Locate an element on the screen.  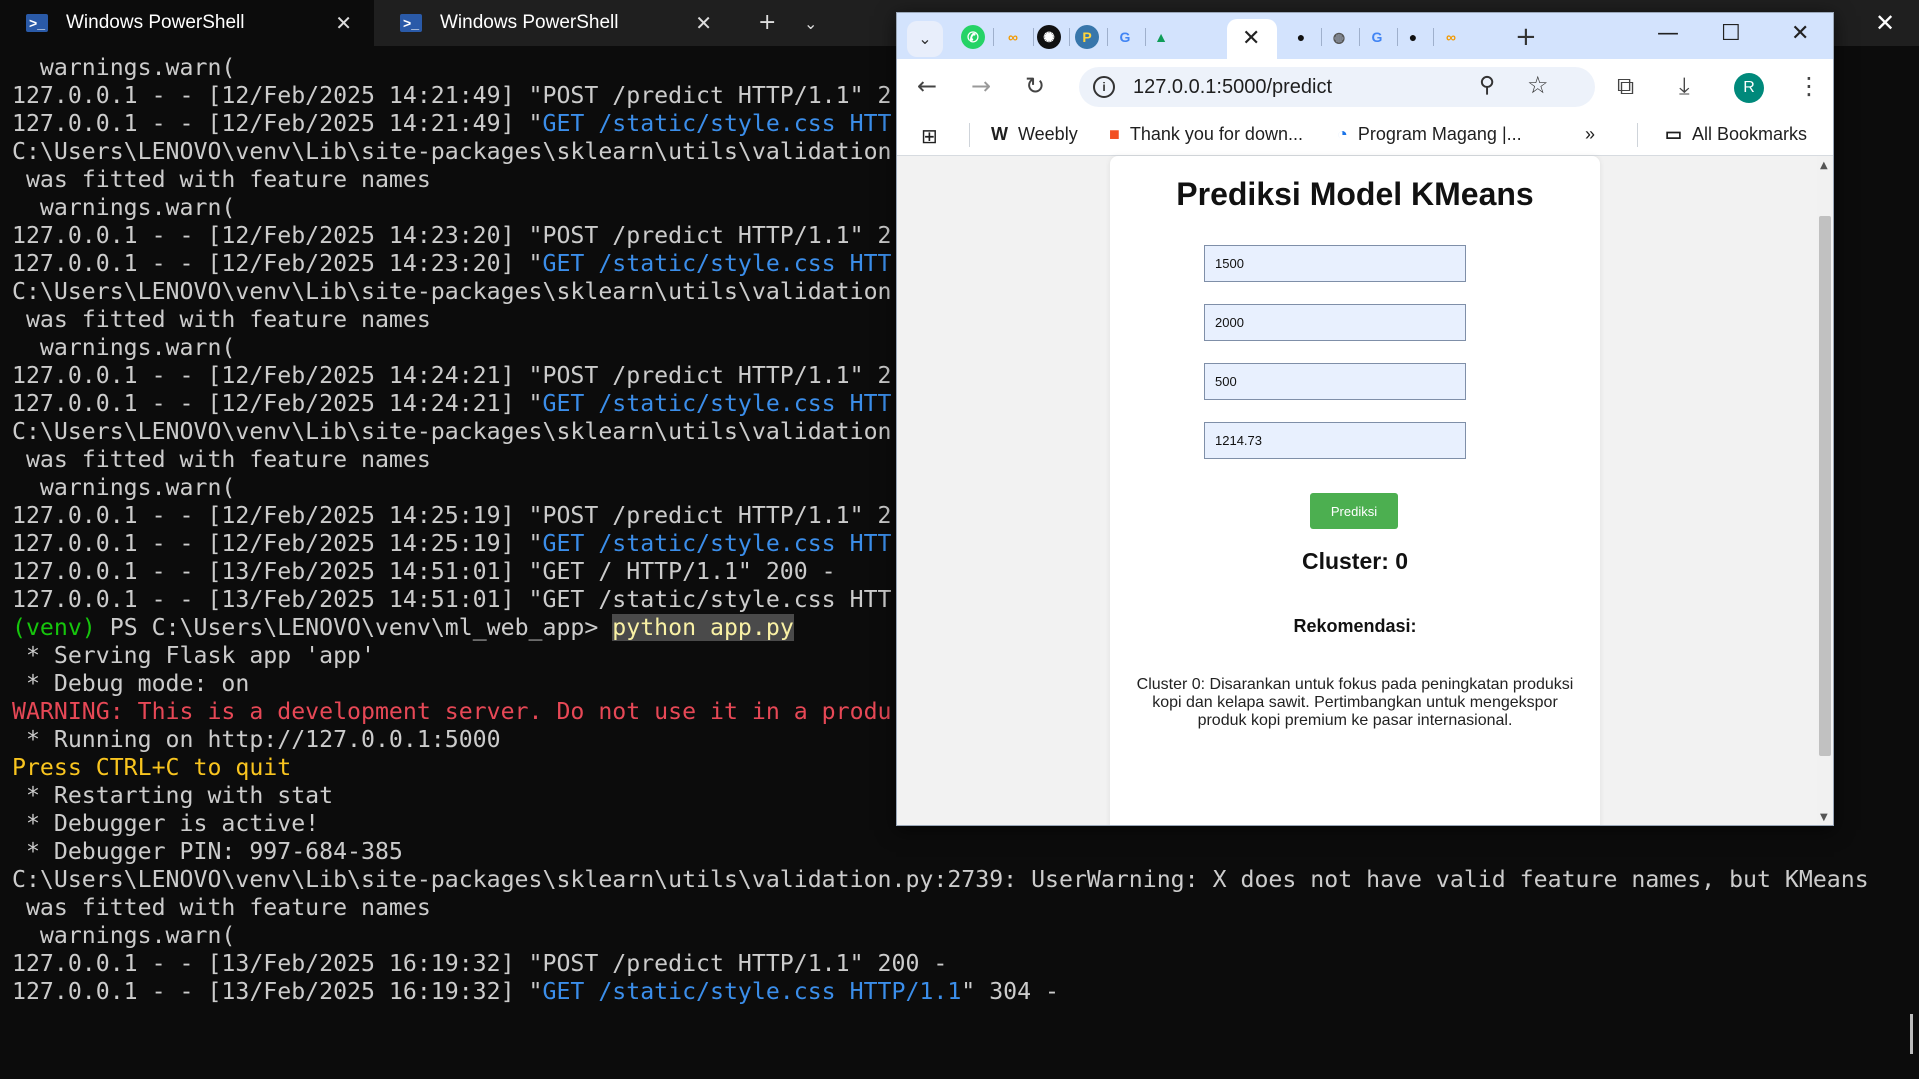
microsoft-icon: ■ is located at coordinates (1114, 134).